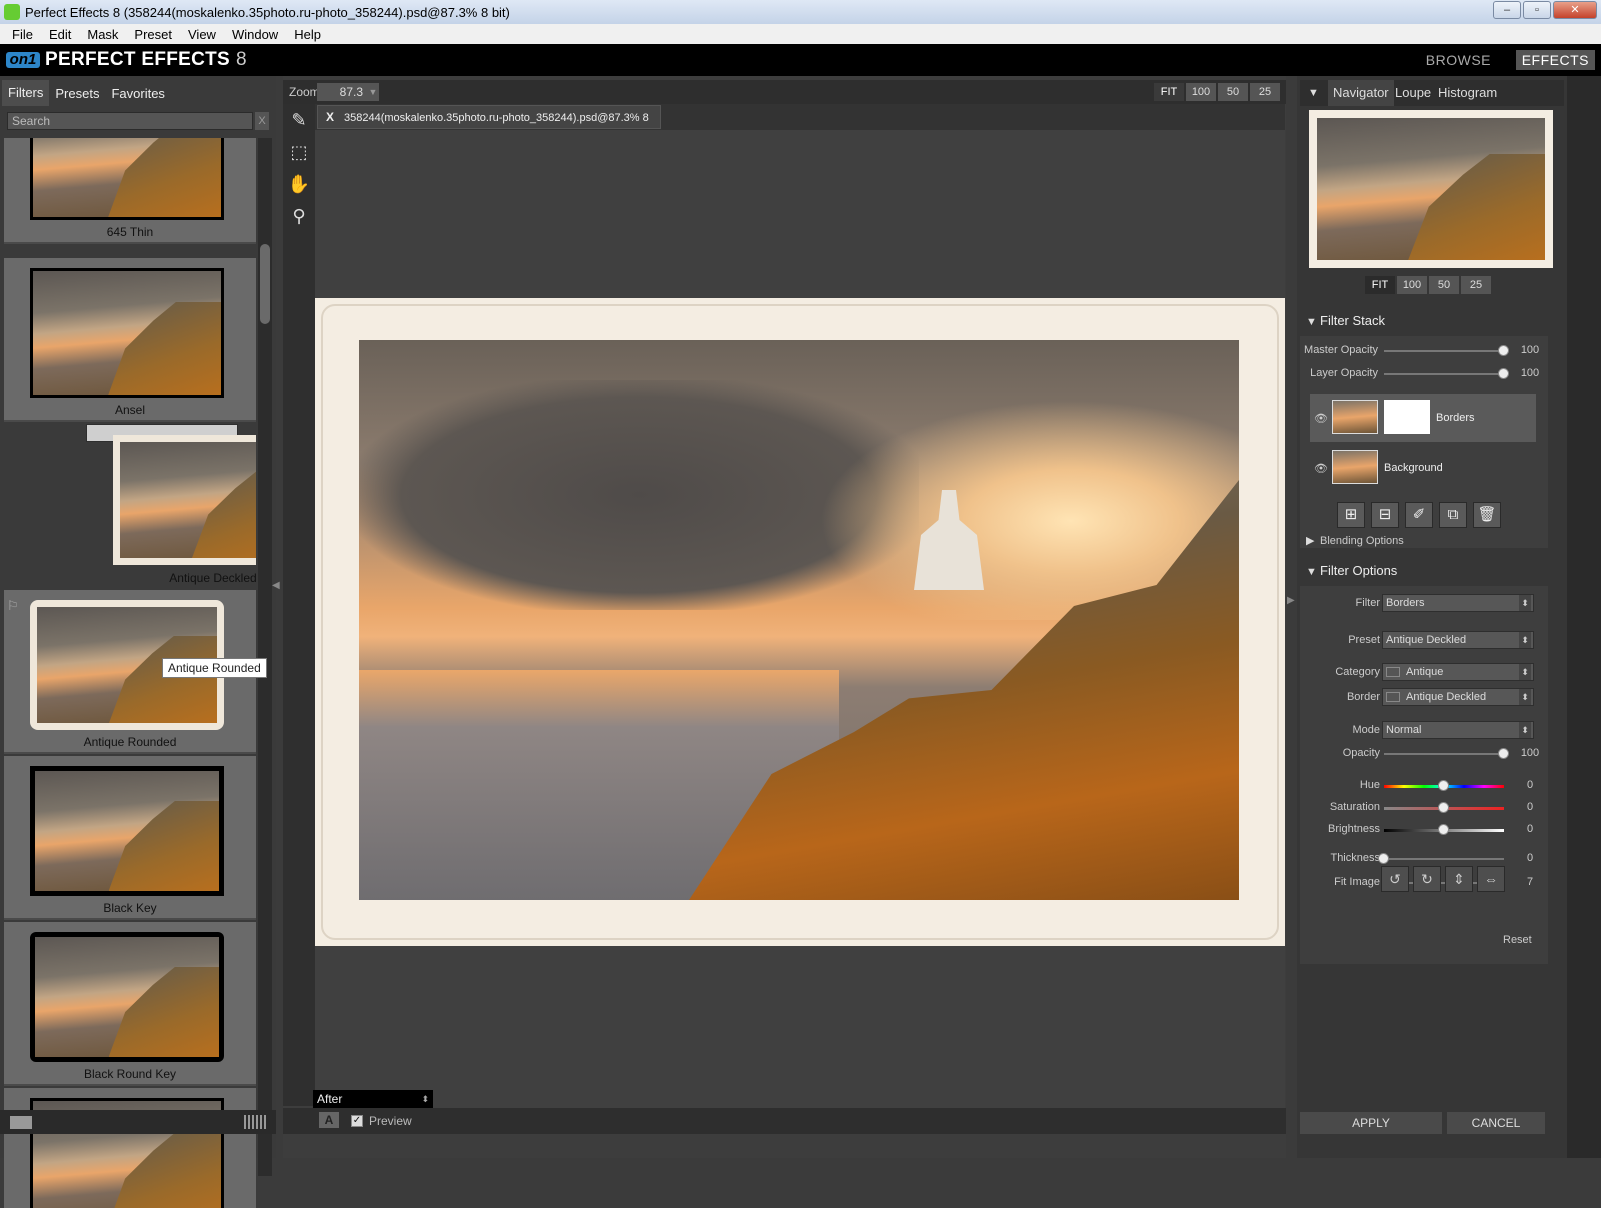  Describe the element at coordinates (1476, 285) in the screenshot. I see `nav-25-button: 25` at that location.